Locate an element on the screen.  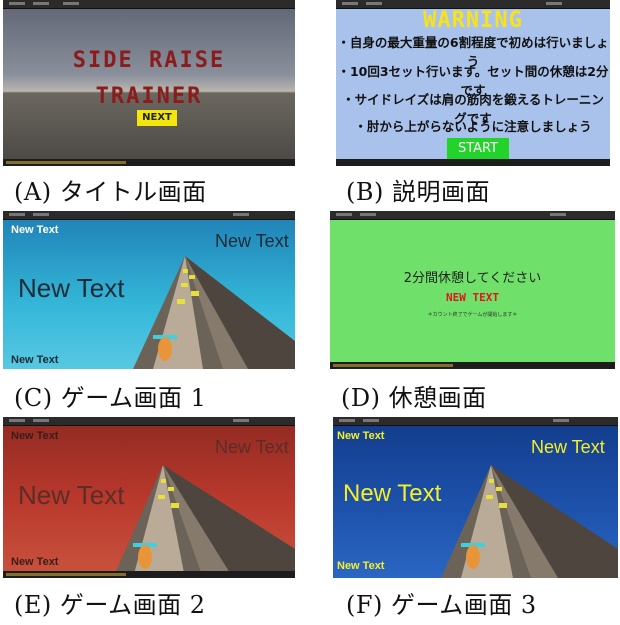
caption-b: (B) 説明画面 is located at coordinates (418, 192).